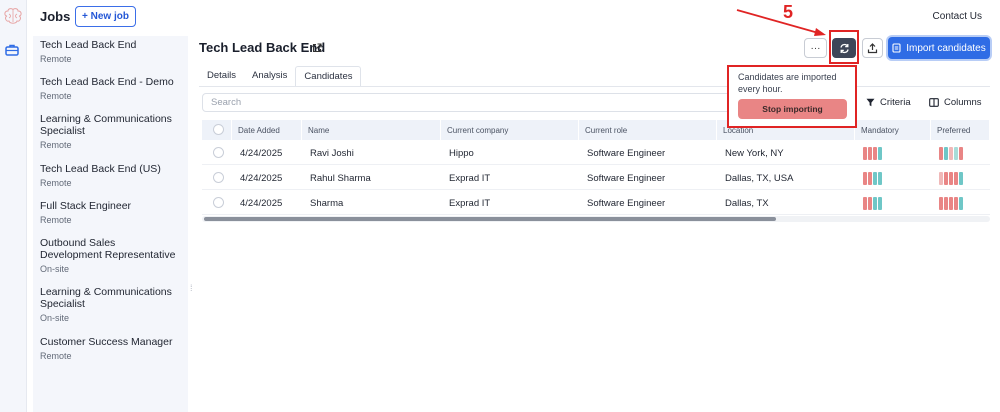 The height and width of the screenshot is (412, 1000). Describe the element at coordinates (490, 219) in the screenshot. I see `horizontal-scrollbar-thumb` at that location.